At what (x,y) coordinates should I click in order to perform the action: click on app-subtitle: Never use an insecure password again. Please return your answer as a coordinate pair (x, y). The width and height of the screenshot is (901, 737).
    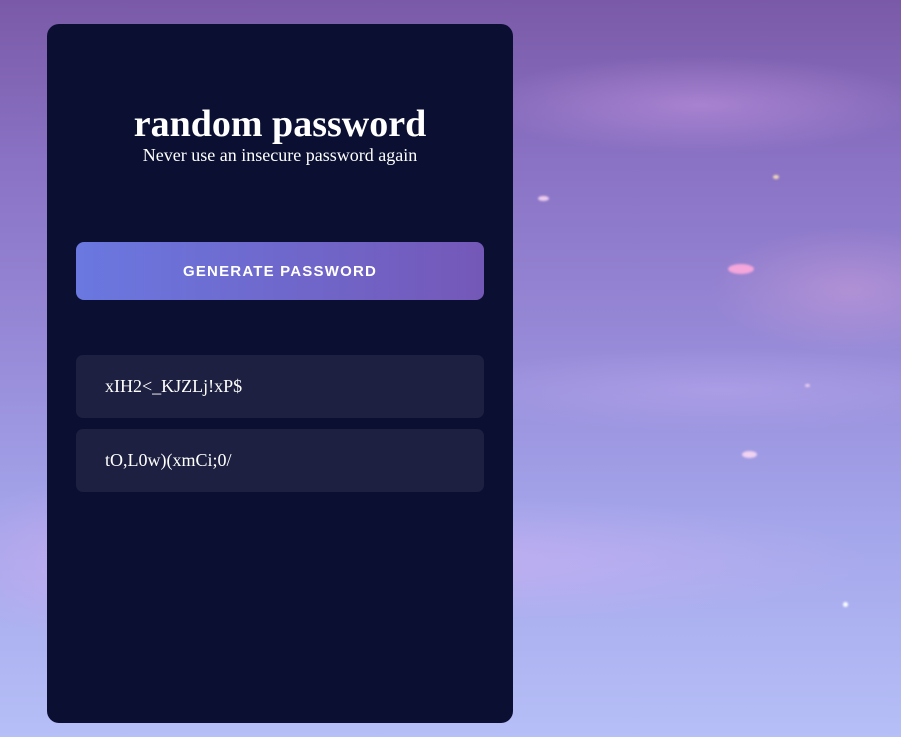
    Looking at the image, I should click on (280, 155).